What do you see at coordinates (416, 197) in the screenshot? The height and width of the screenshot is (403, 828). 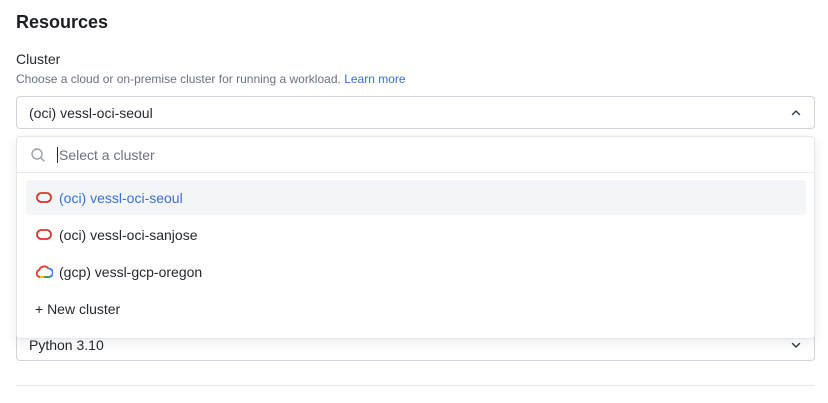 I see `cluster-option-oci-seoul: (oci) vessl-oci-seoul` at bounding box center [416, 197].